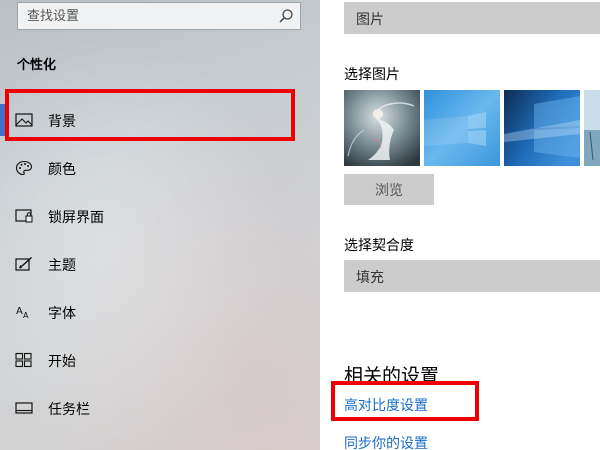 This screenshot has width=600, height=450. What do you see at coordinates (160, 120) in the screenshot?
I see `sidebar-item-background: 背景` at bounding box center [160, 120].